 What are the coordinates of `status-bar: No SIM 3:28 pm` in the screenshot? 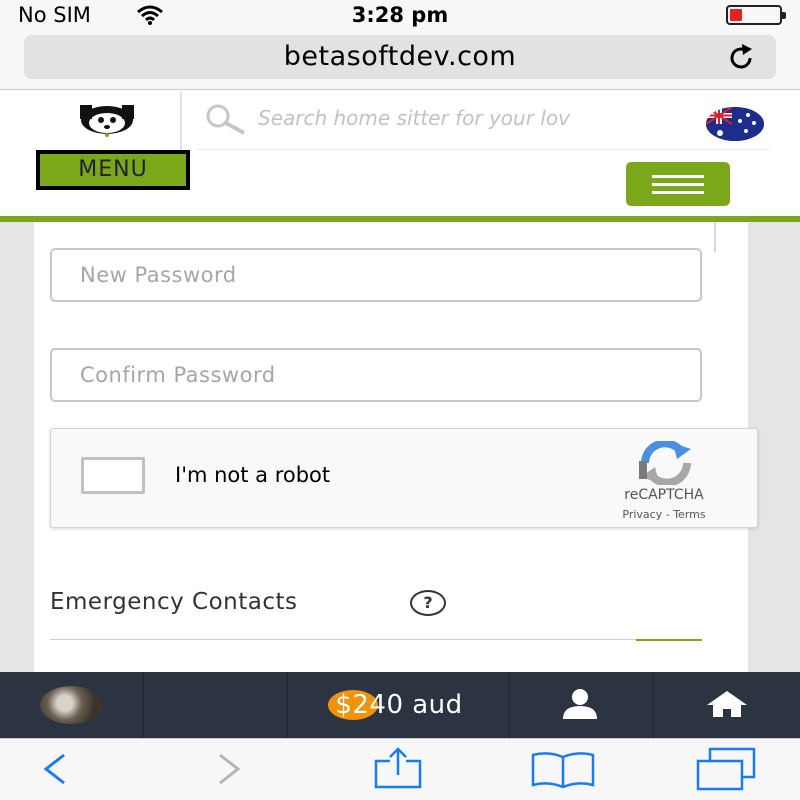 It's located at (400, 15).